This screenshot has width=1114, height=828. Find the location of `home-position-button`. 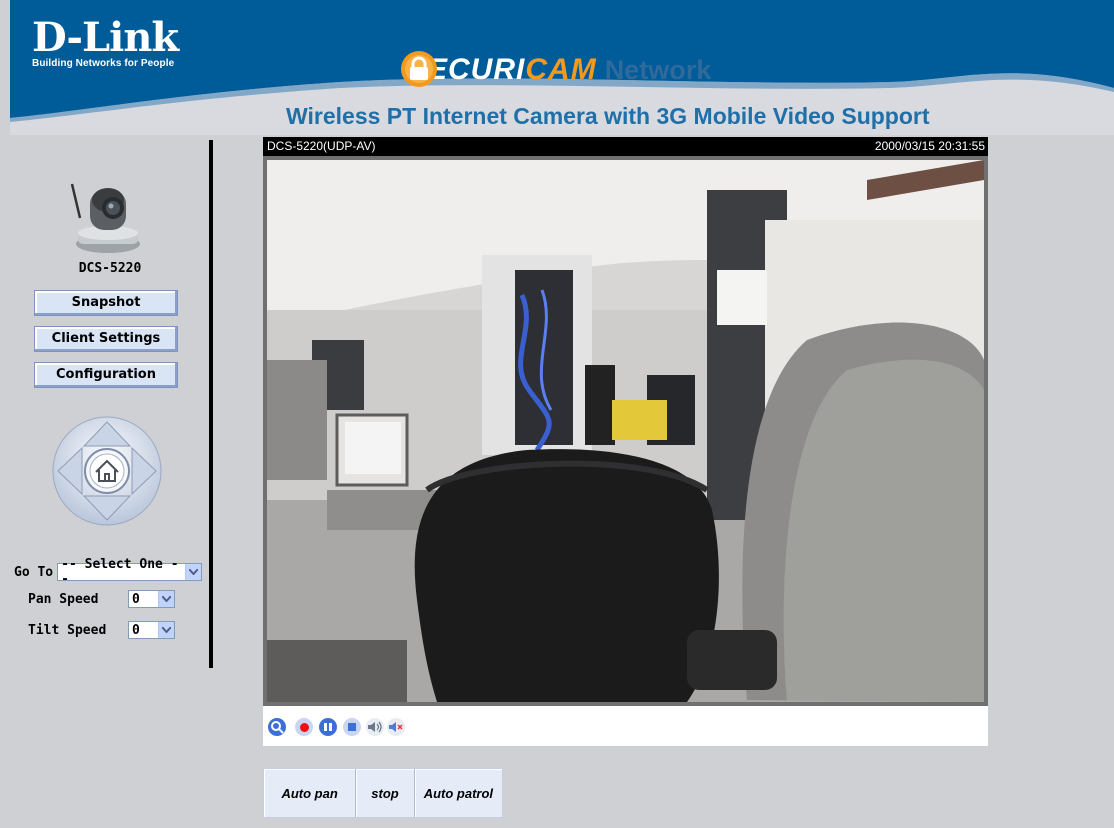

home-position-button is located at coordinates (107, 471).